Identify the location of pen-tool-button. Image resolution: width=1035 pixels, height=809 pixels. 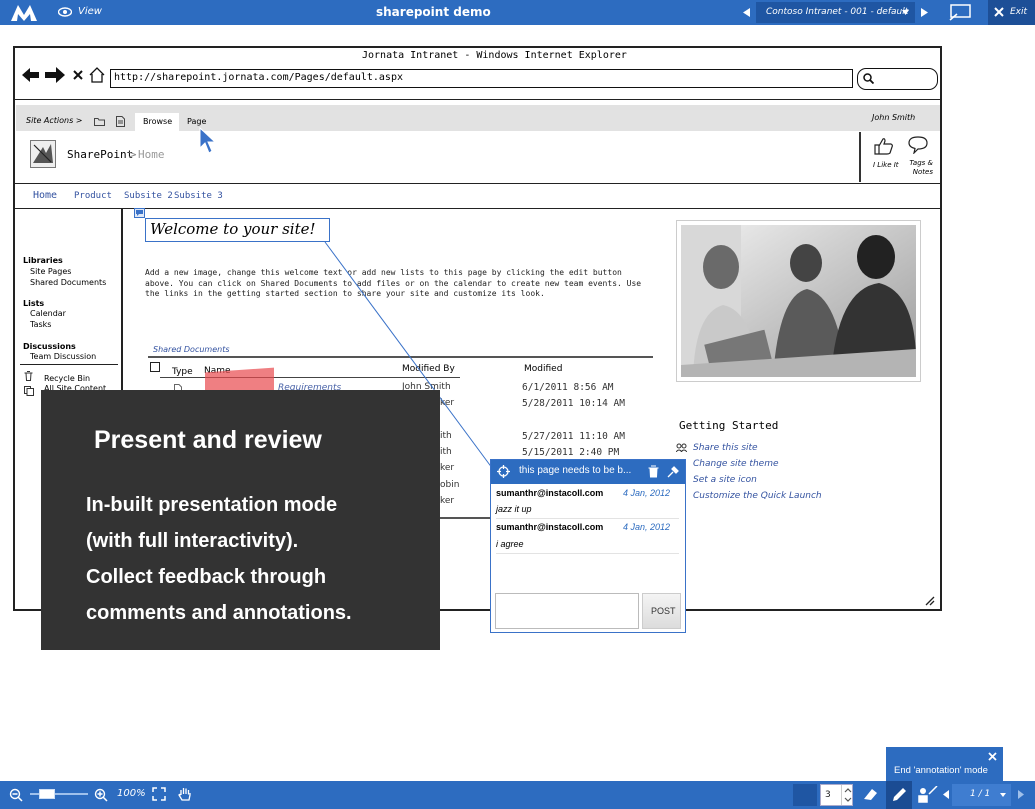
(899, 795).